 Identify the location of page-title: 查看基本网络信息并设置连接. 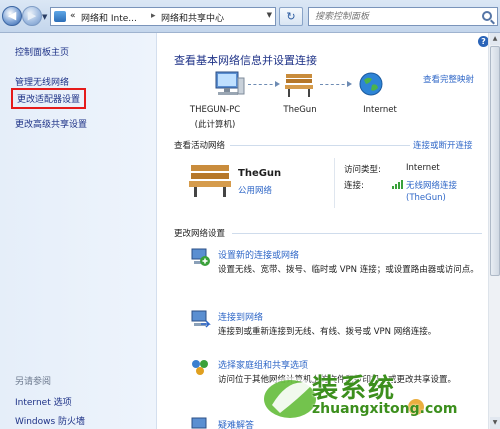
(245, 60).